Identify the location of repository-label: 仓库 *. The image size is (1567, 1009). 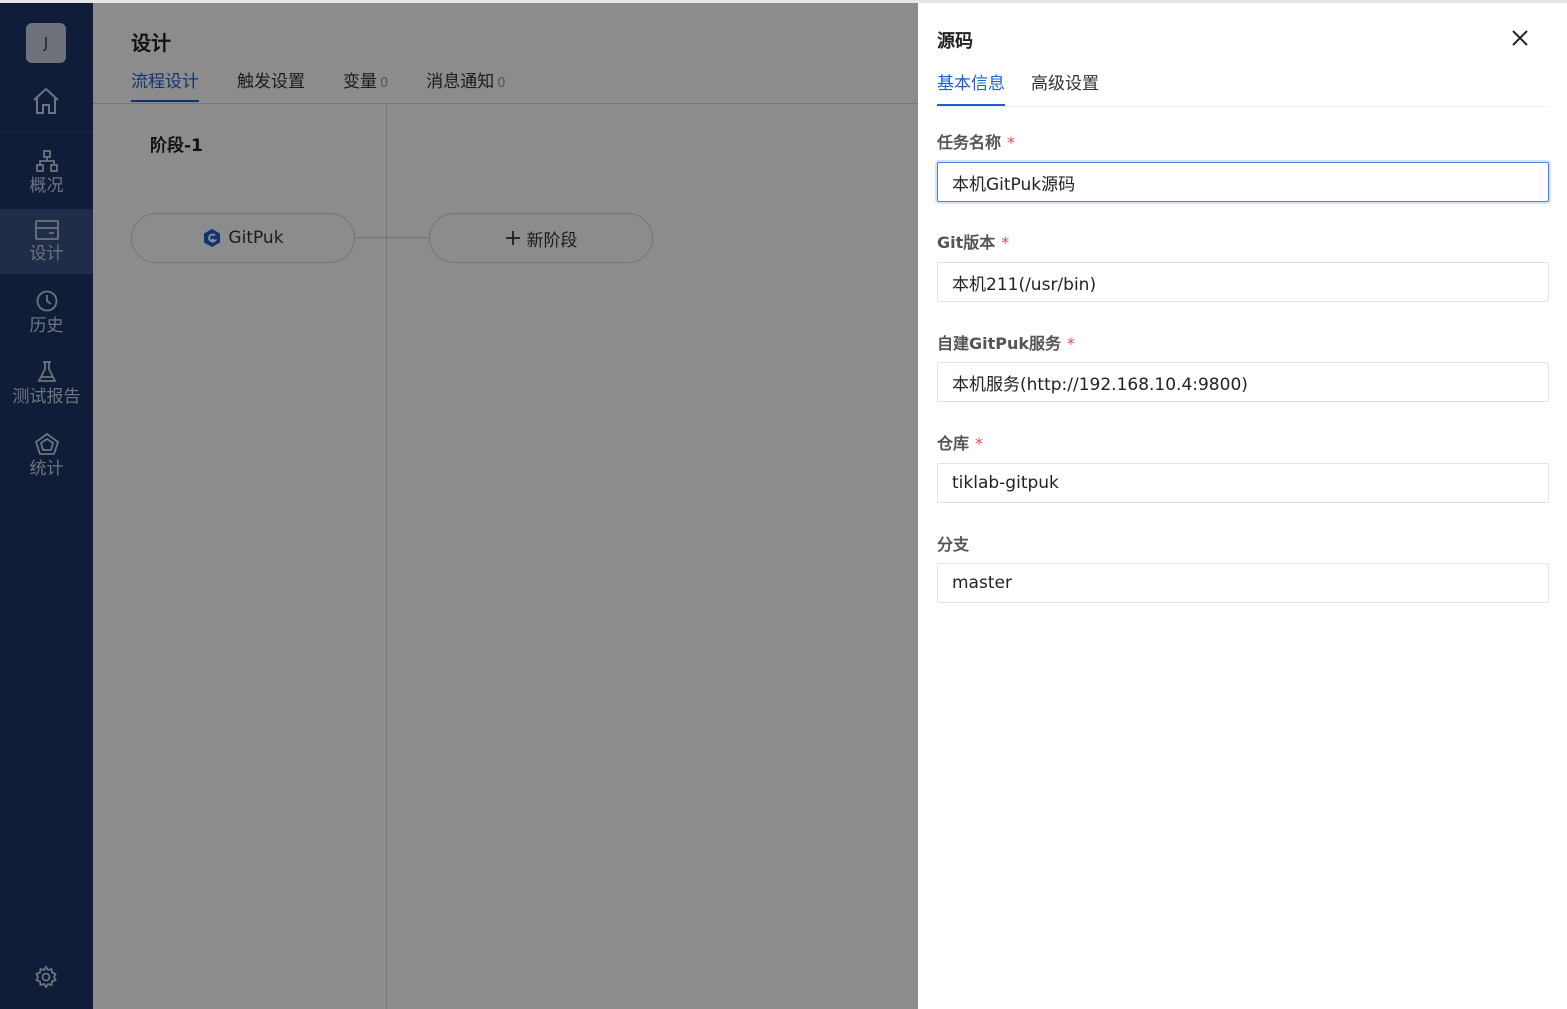
(960, 443).